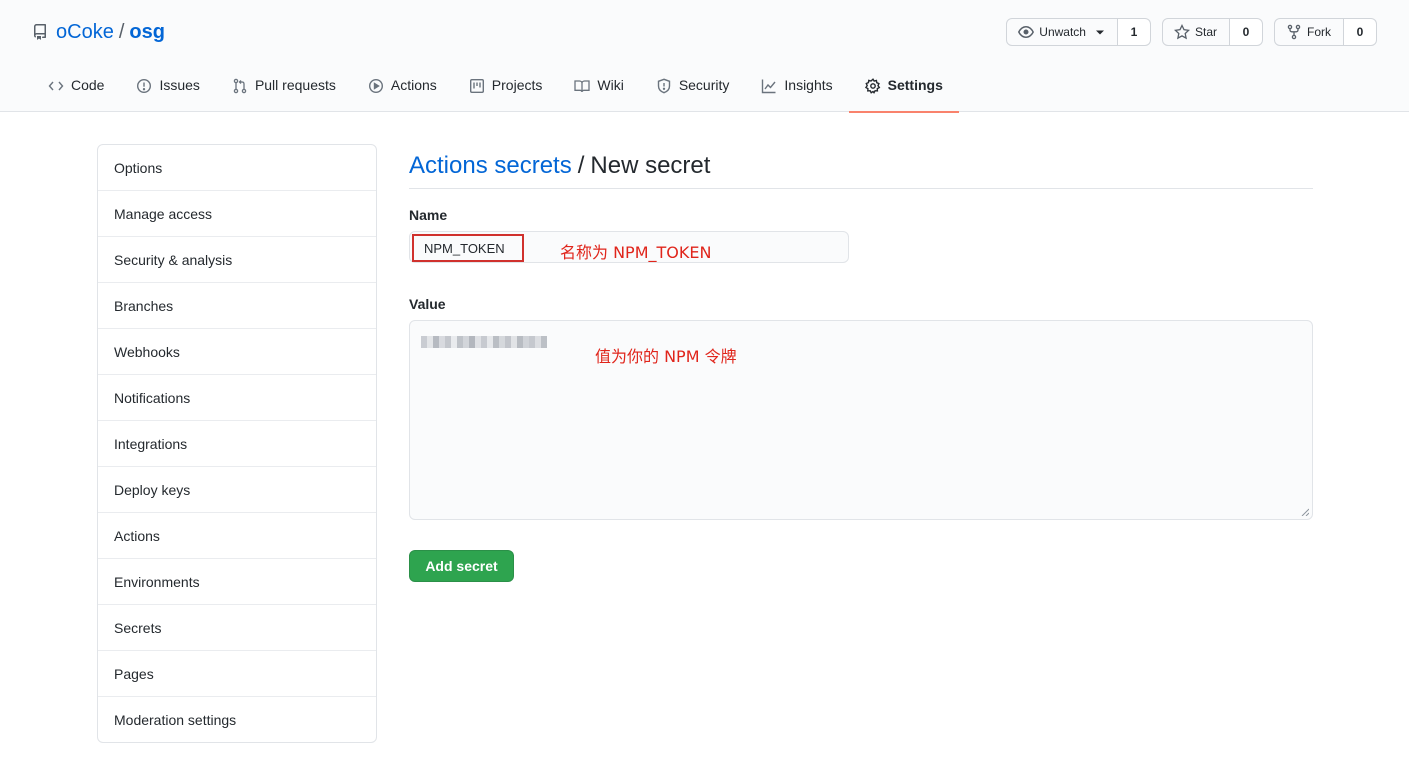 The width and height of the screenshot is (1409, 760). Describe the element at coordinates (88, 85) in the screenshot. I see `tab-label: Code` at that location.